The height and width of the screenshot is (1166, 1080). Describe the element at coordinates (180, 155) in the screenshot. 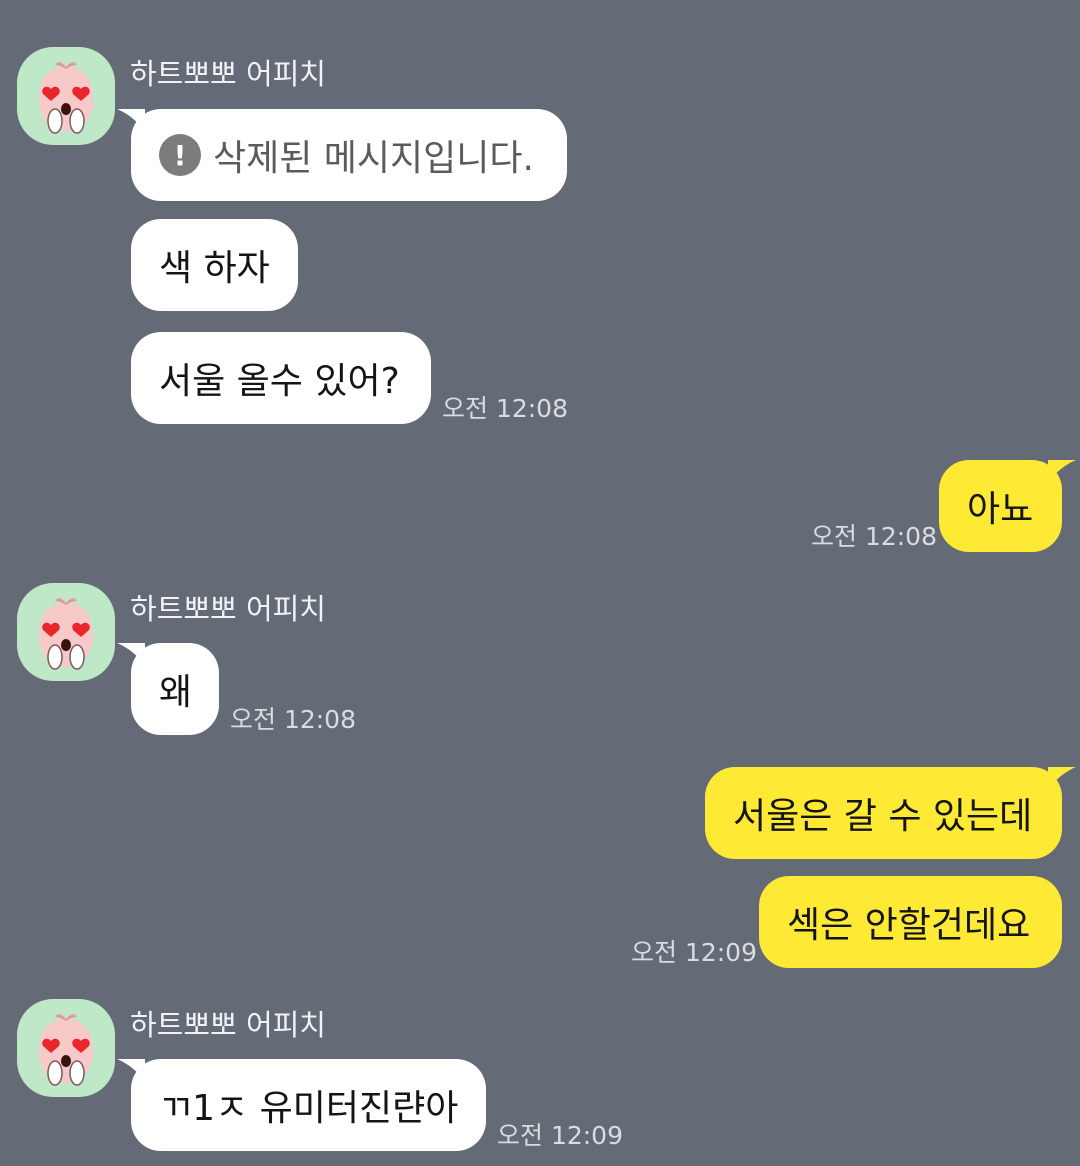

I see `exclamation-circle-icon: !` at that location.